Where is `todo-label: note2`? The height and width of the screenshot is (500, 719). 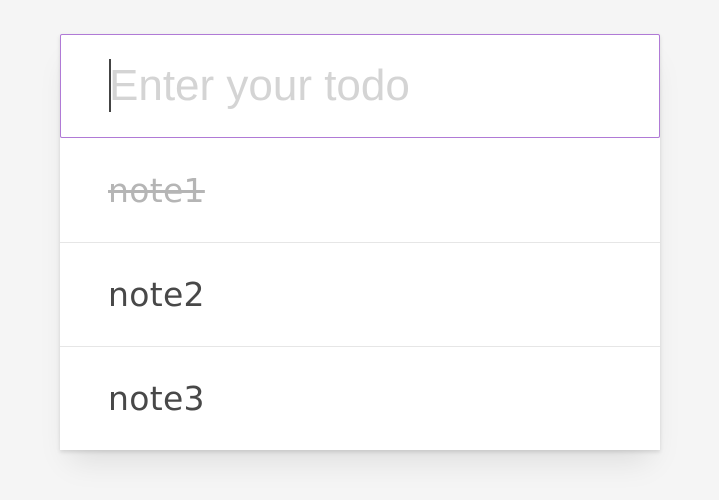 todo-label: note2 is located at coordinates (156, 294).